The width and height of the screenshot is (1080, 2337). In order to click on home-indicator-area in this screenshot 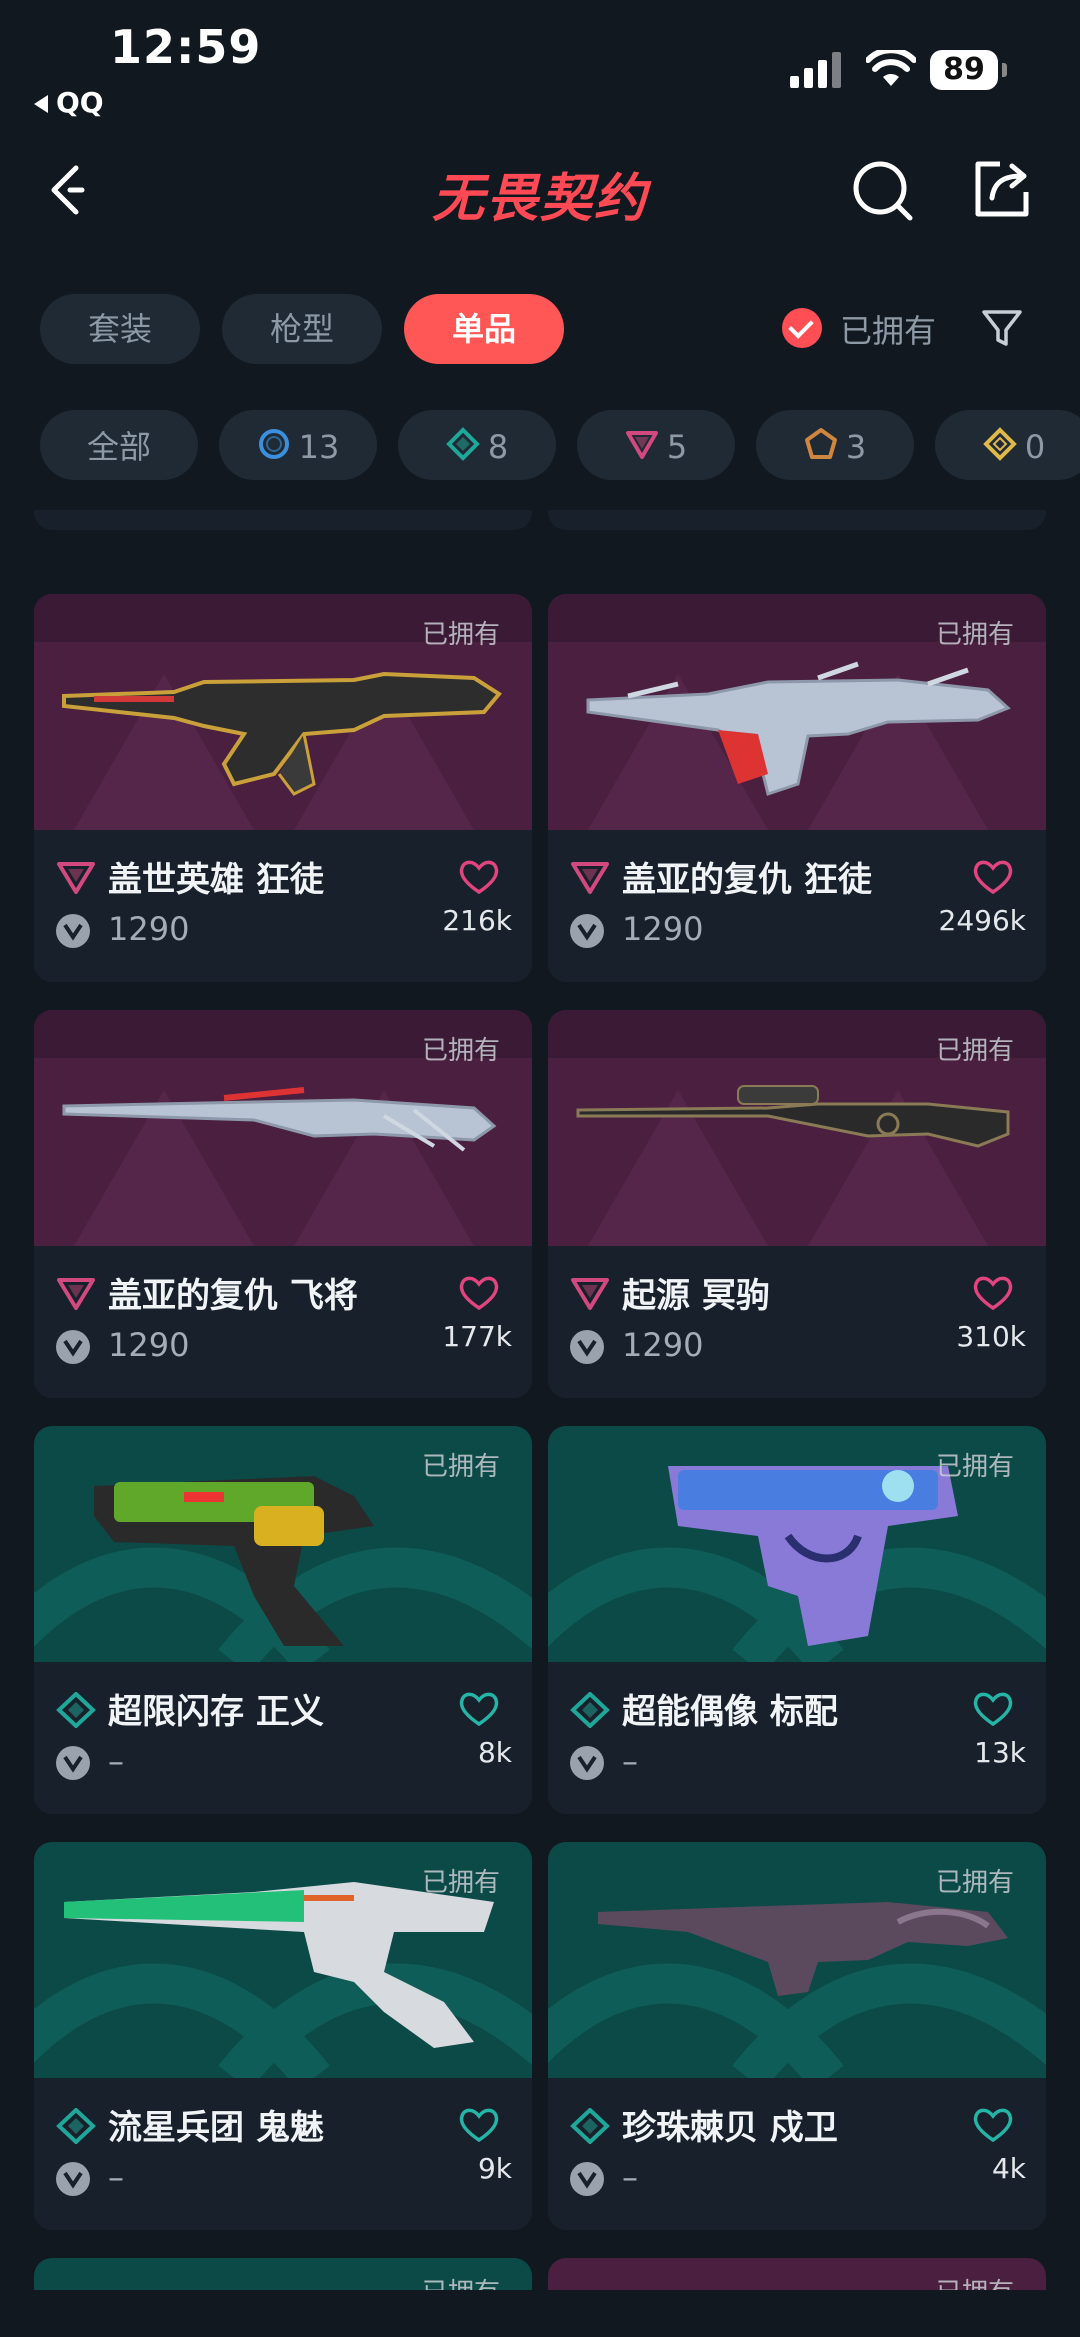, I will do `click(540, 2313)`.